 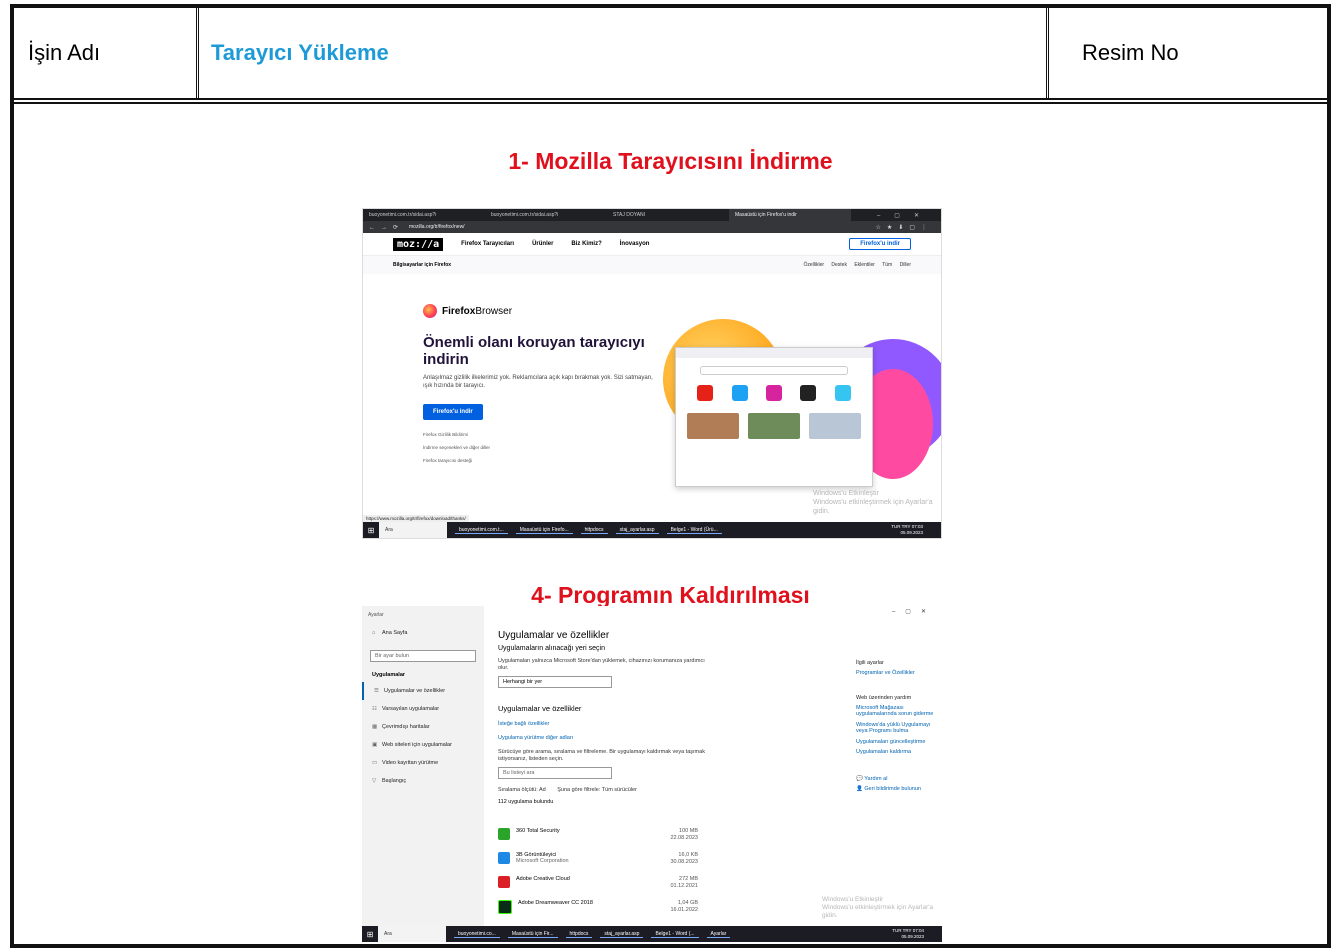 I want to click on app-aliases-link: Uygulama yürütme diğer adları, so click(x=603, y=738).